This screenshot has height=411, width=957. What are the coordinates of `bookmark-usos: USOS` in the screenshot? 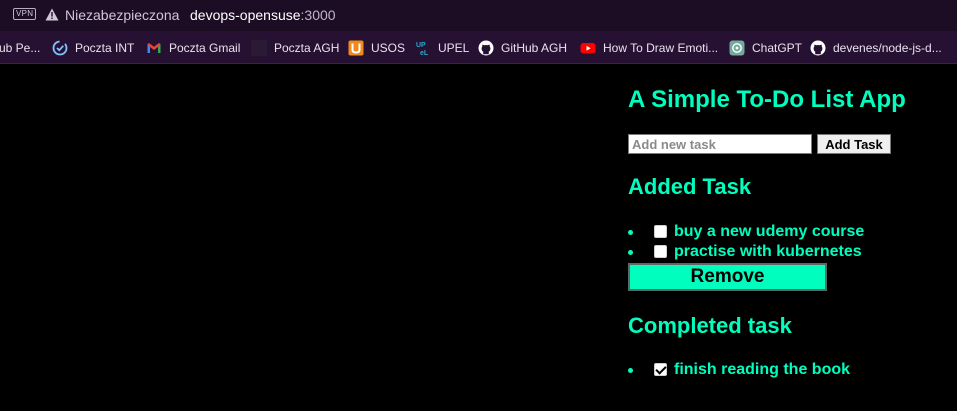 It's located at (376, 47).